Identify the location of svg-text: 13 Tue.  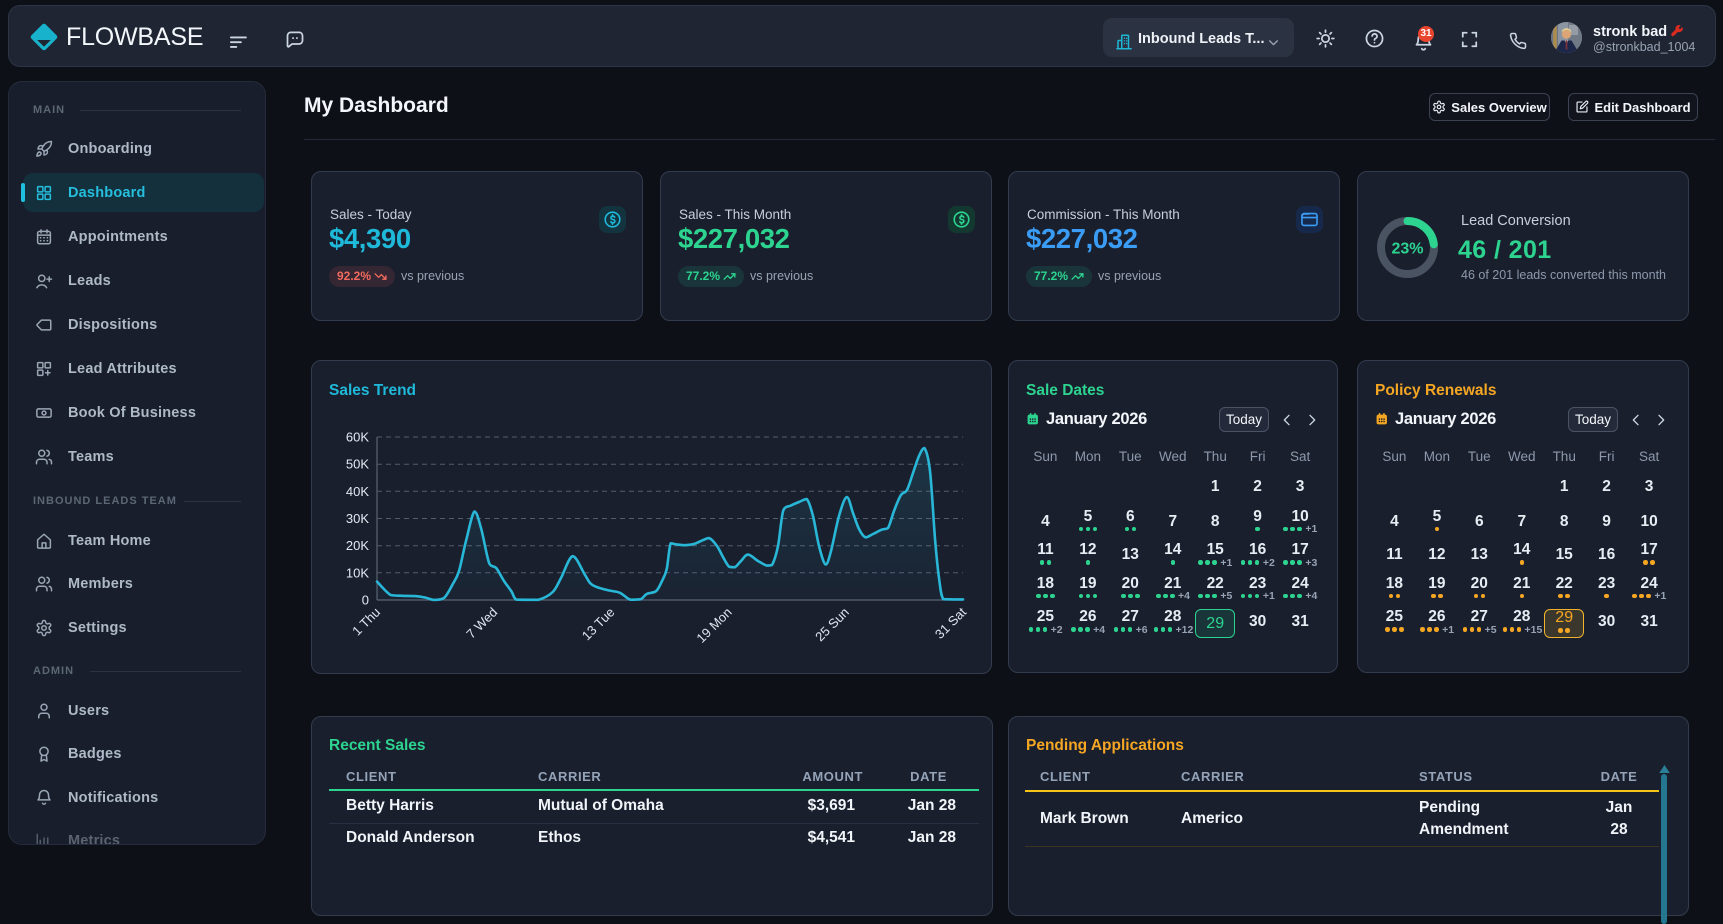
(598, 624).